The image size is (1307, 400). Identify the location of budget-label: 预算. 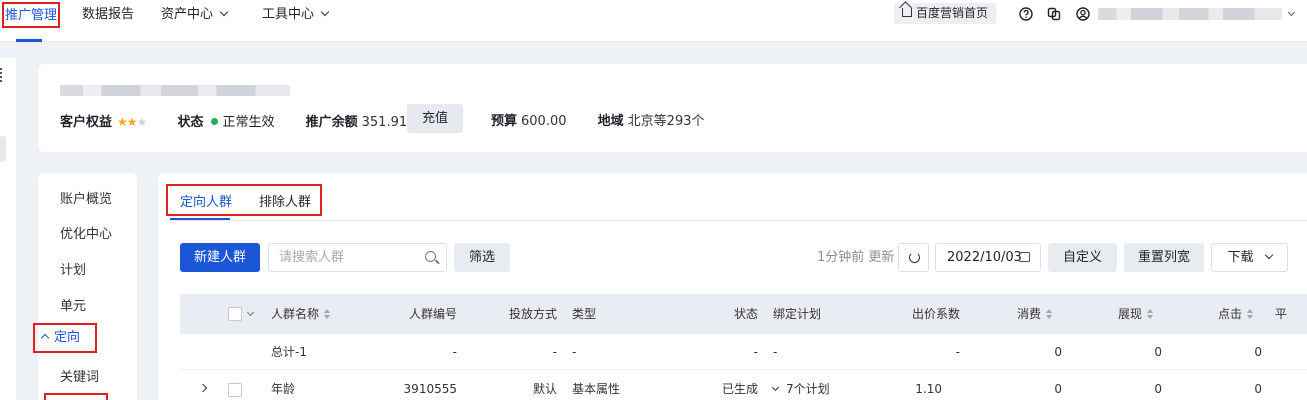
(504, 121).